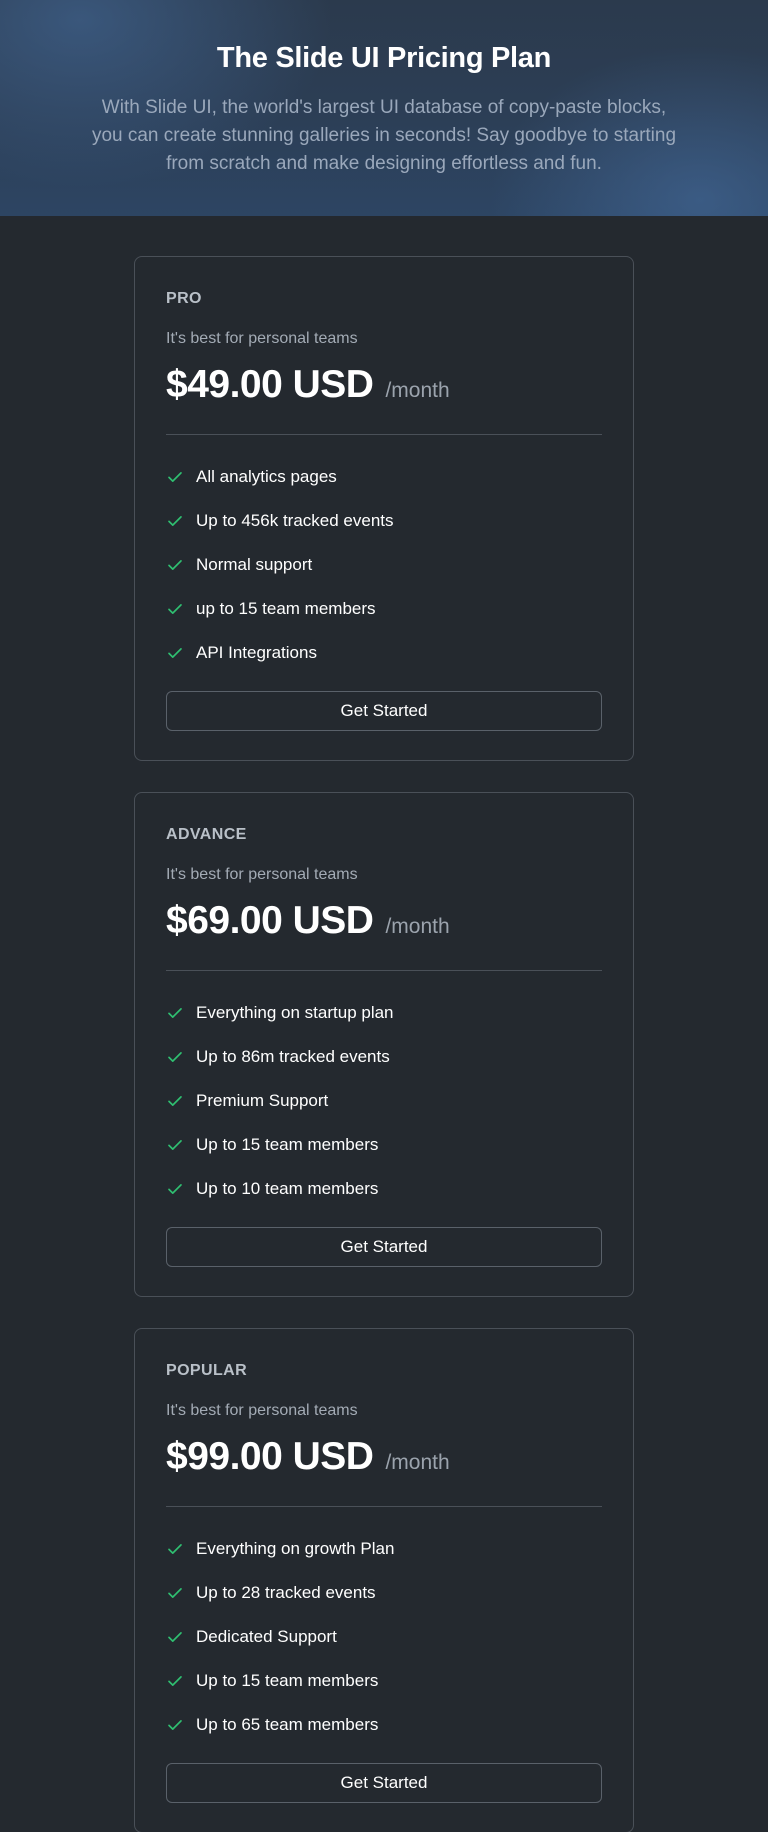  I want to click on feature-label: Dedicated Support, so click(266, 1636).